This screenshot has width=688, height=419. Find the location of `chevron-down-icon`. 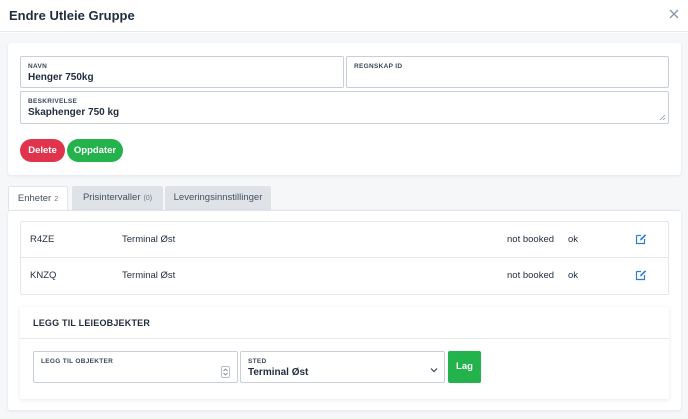

chevron-down-icon is located at coordinates (434, 370).